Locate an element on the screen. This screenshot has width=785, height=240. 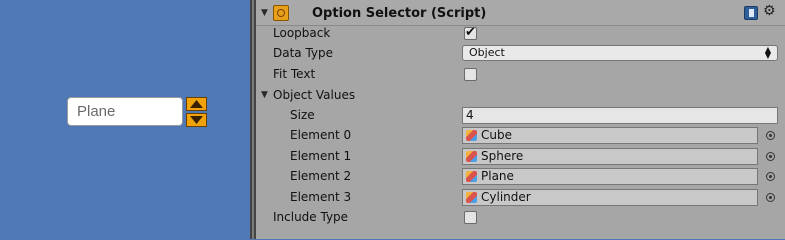
gear-icon: ⚙ is located at coordinates (769, 11).